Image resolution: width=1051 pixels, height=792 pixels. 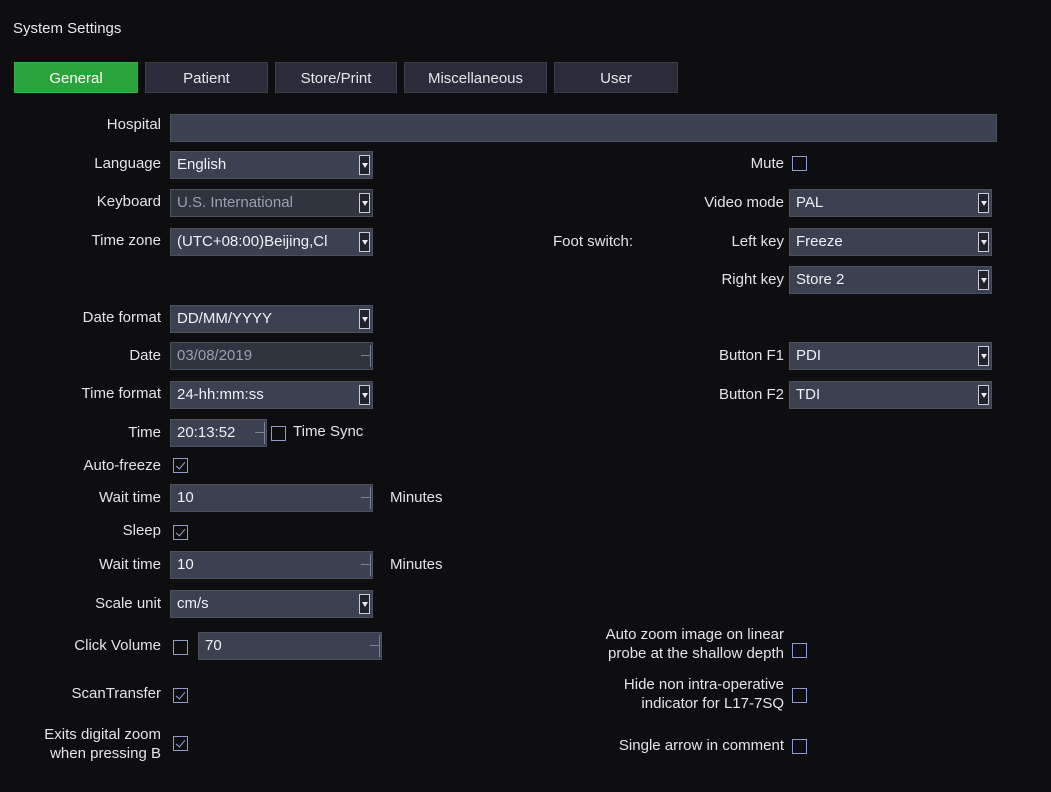 I want to click on click-volume-checkbox, so click(x=180, y=647).